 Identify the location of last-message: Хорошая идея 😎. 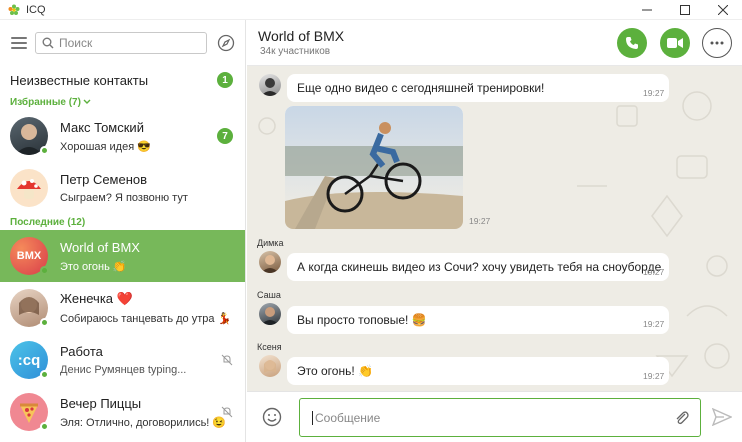
(105, 146).